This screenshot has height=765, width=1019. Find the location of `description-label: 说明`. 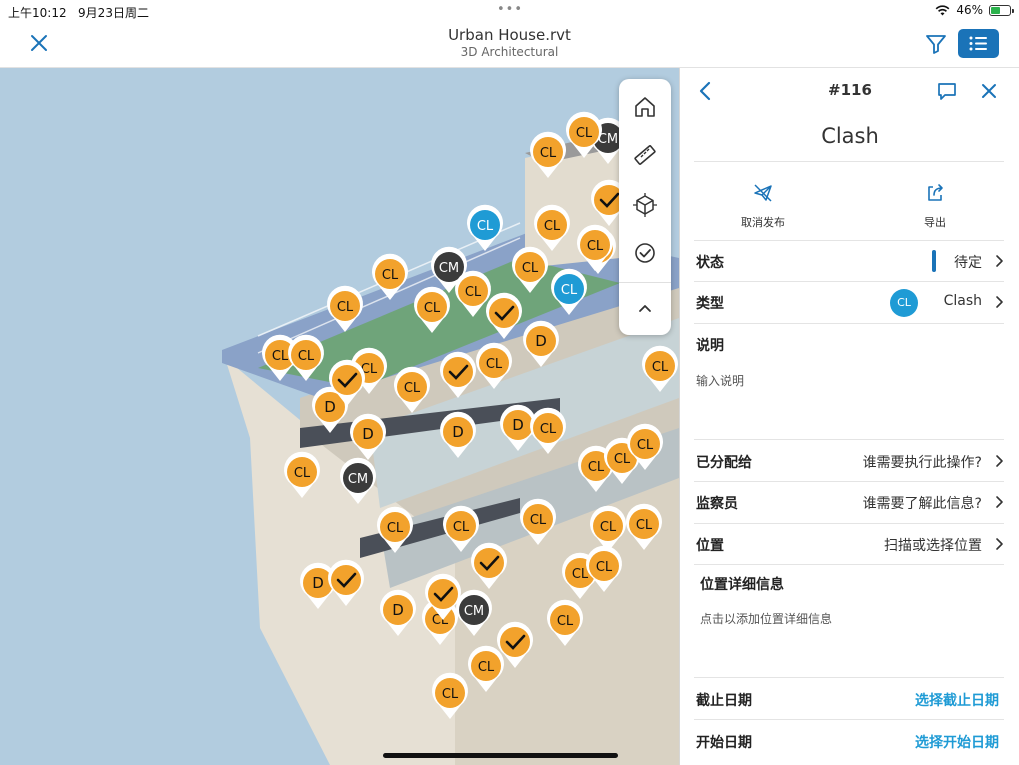

description-label: 说明 is located at coordinates (710, 346).